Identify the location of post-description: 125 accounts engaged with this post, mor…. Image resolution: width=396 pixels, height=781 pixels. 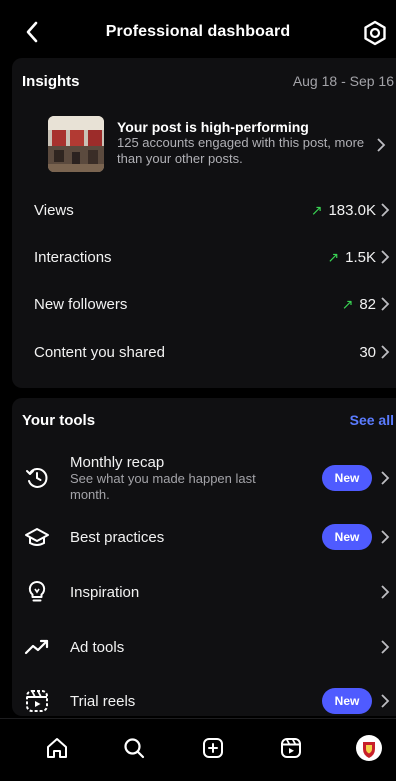
(241, 150).